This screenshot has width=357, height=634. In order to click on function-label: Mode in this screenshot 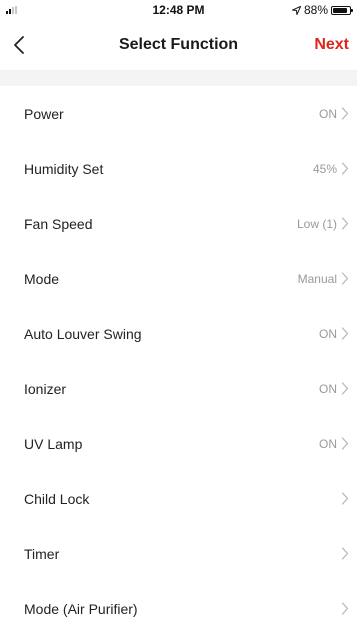, I will do `click(42, 278)`.